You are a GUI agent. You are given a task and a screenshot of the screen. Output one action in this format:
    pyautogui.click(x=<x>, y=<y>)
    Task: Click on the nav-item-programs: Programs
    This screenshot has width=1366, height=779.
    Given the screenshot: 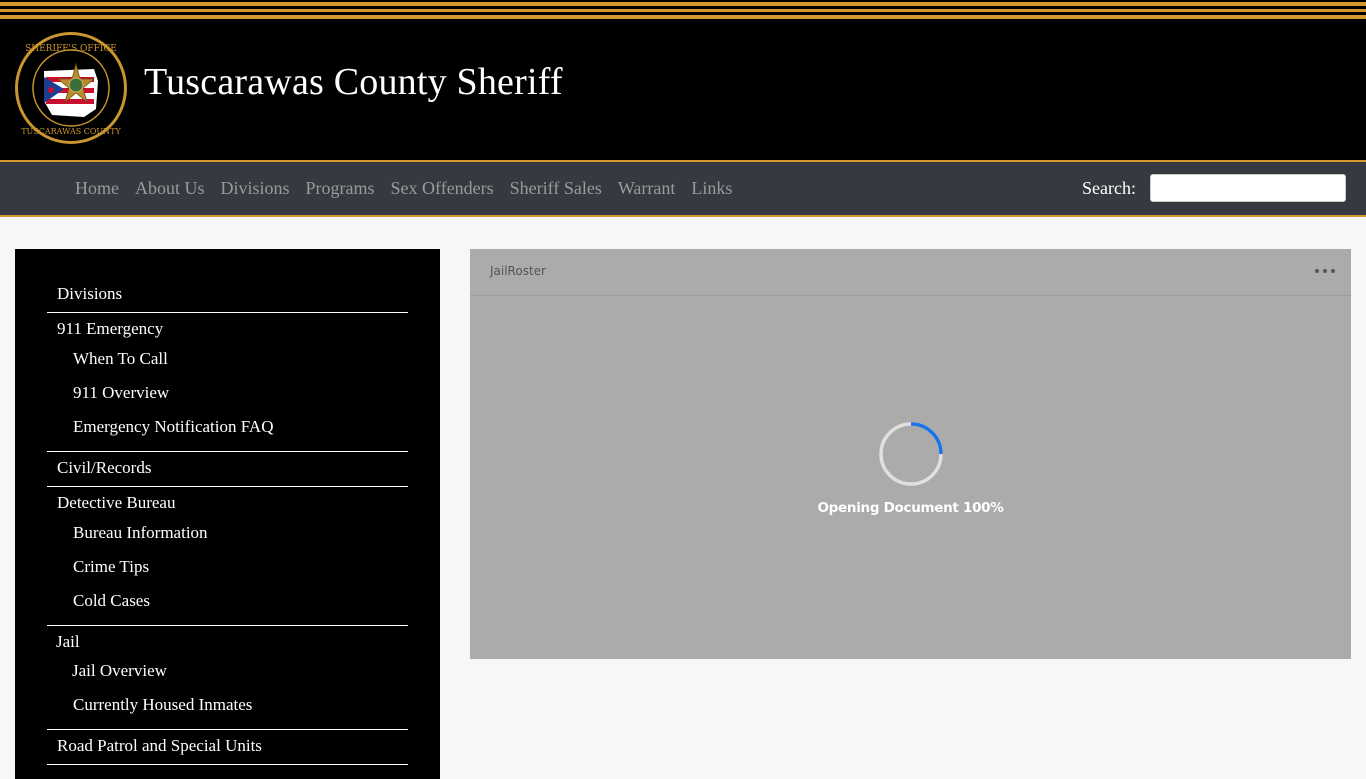 What is the action you would take?
    pyautogui.click(x=340, y=188)
    